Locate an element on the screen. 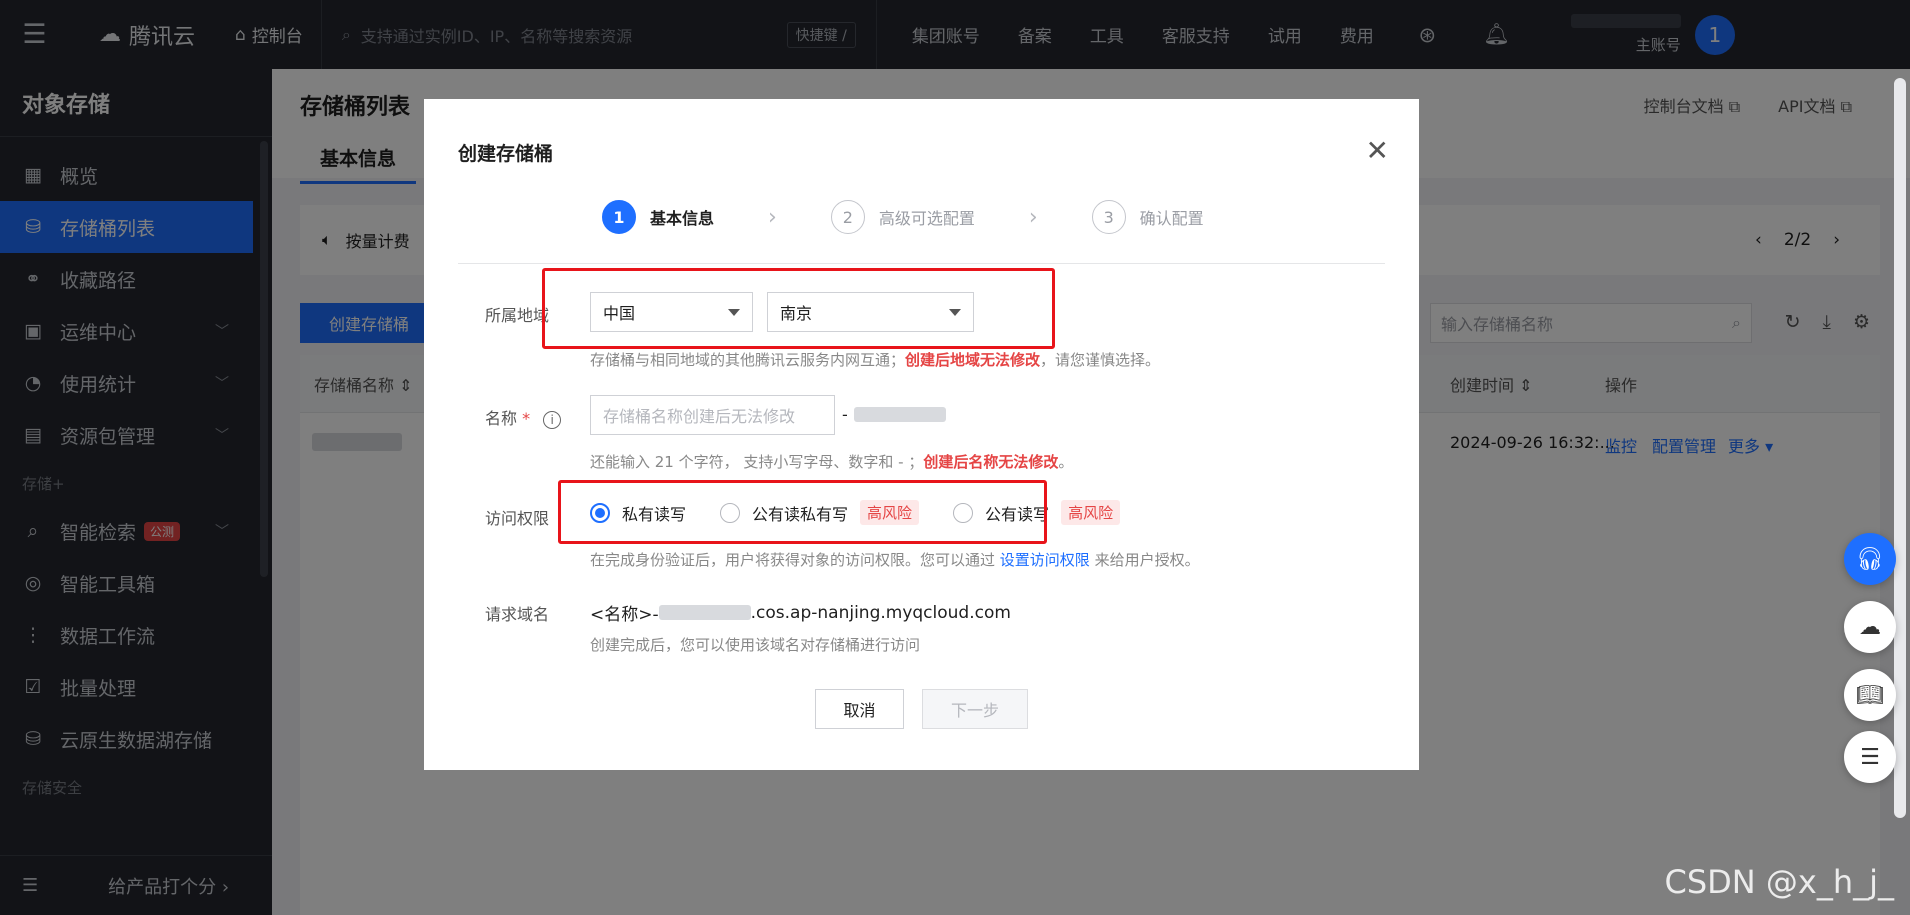 Image resolution: width=1910 pixels, height=915 pixels. step-label: 确认配置 is located at coordinates (1171, 218).